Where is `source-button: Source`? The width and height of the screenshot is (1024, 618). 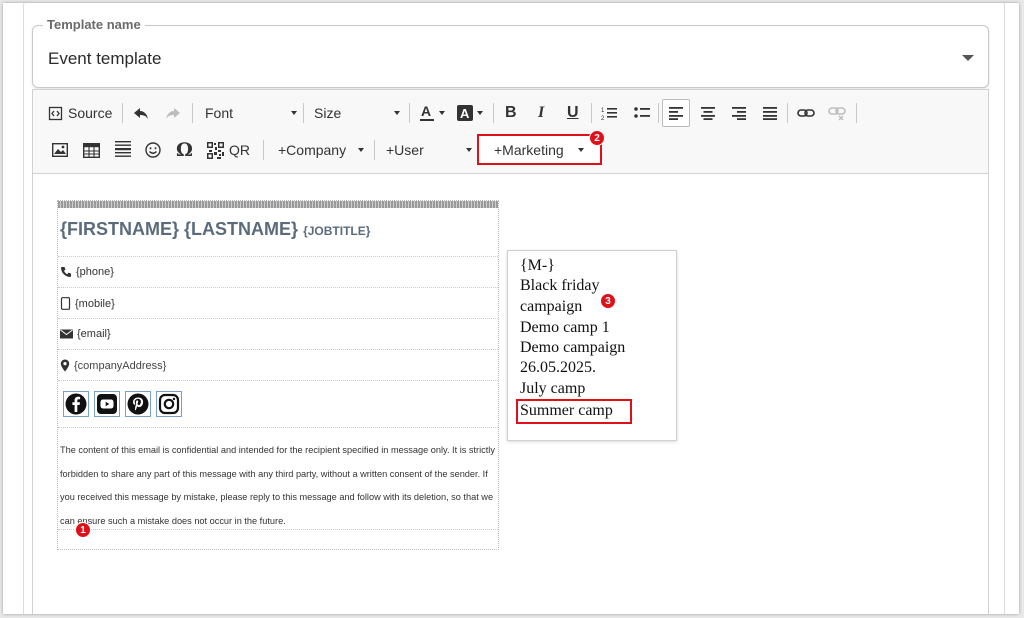 source-button: Source is located at coordinates (80, 113).